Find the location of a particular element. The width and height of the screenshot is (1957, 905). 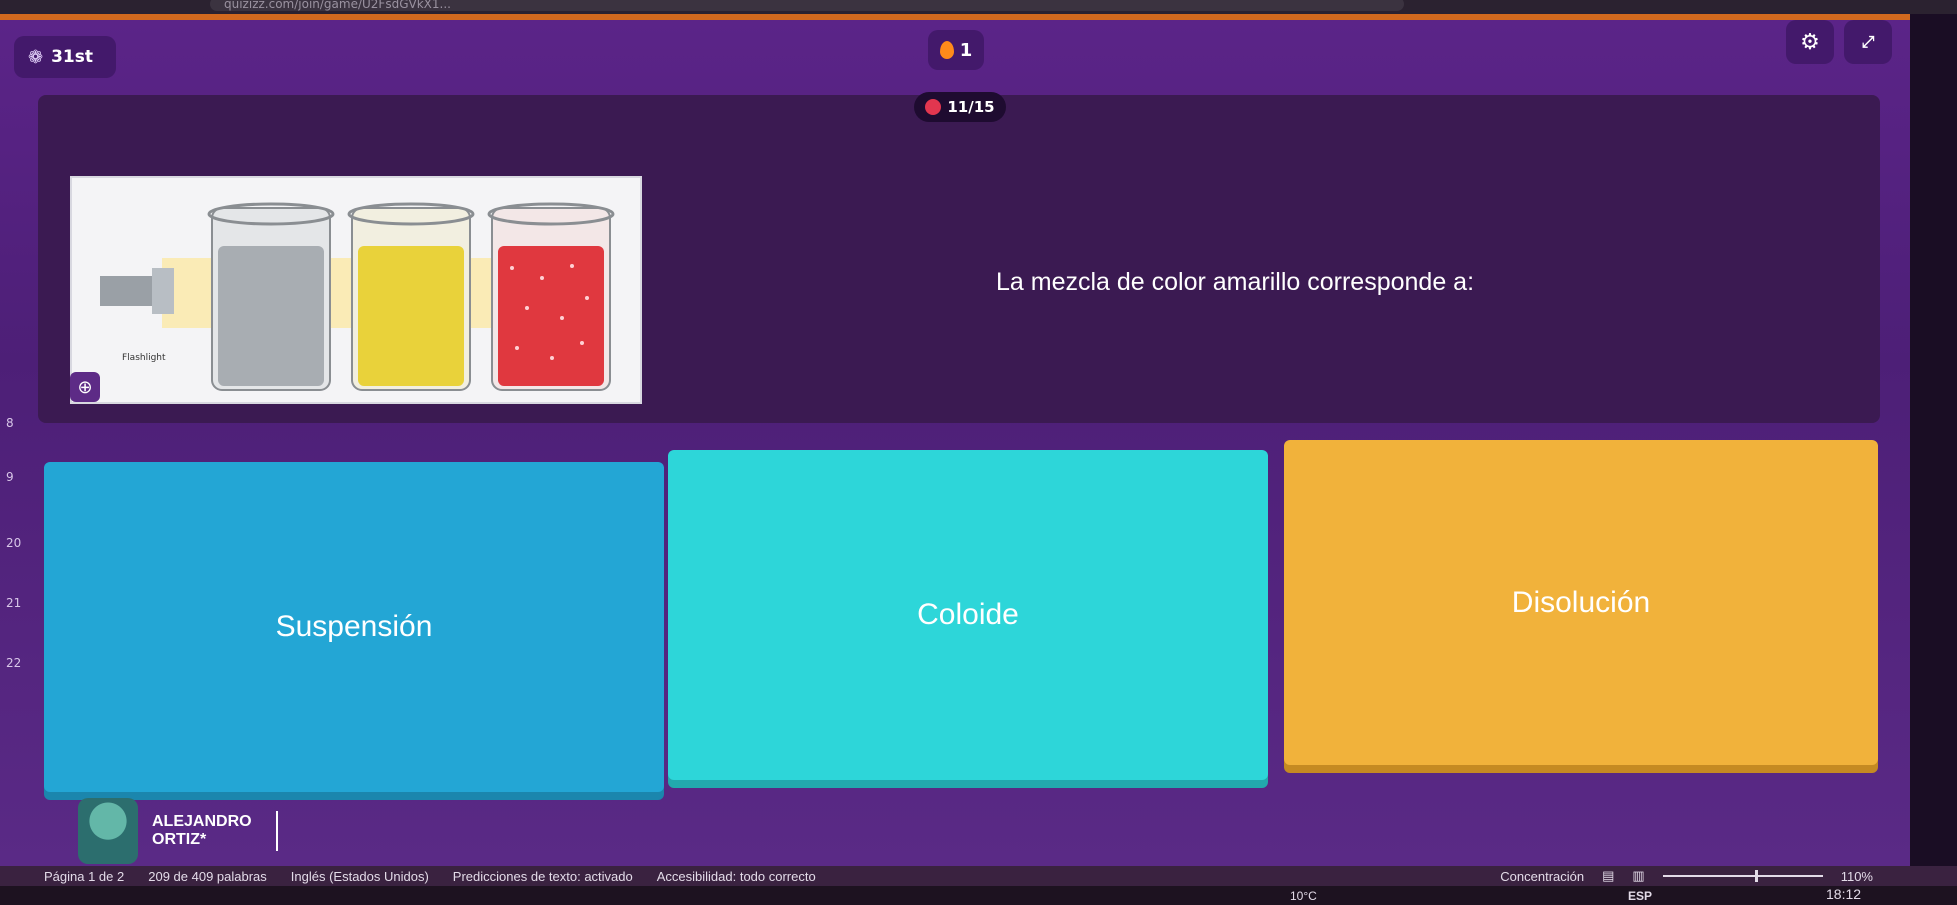

status-right-group: Concentración ▤ ▥ 110% is located at coordinates (1686, 876).